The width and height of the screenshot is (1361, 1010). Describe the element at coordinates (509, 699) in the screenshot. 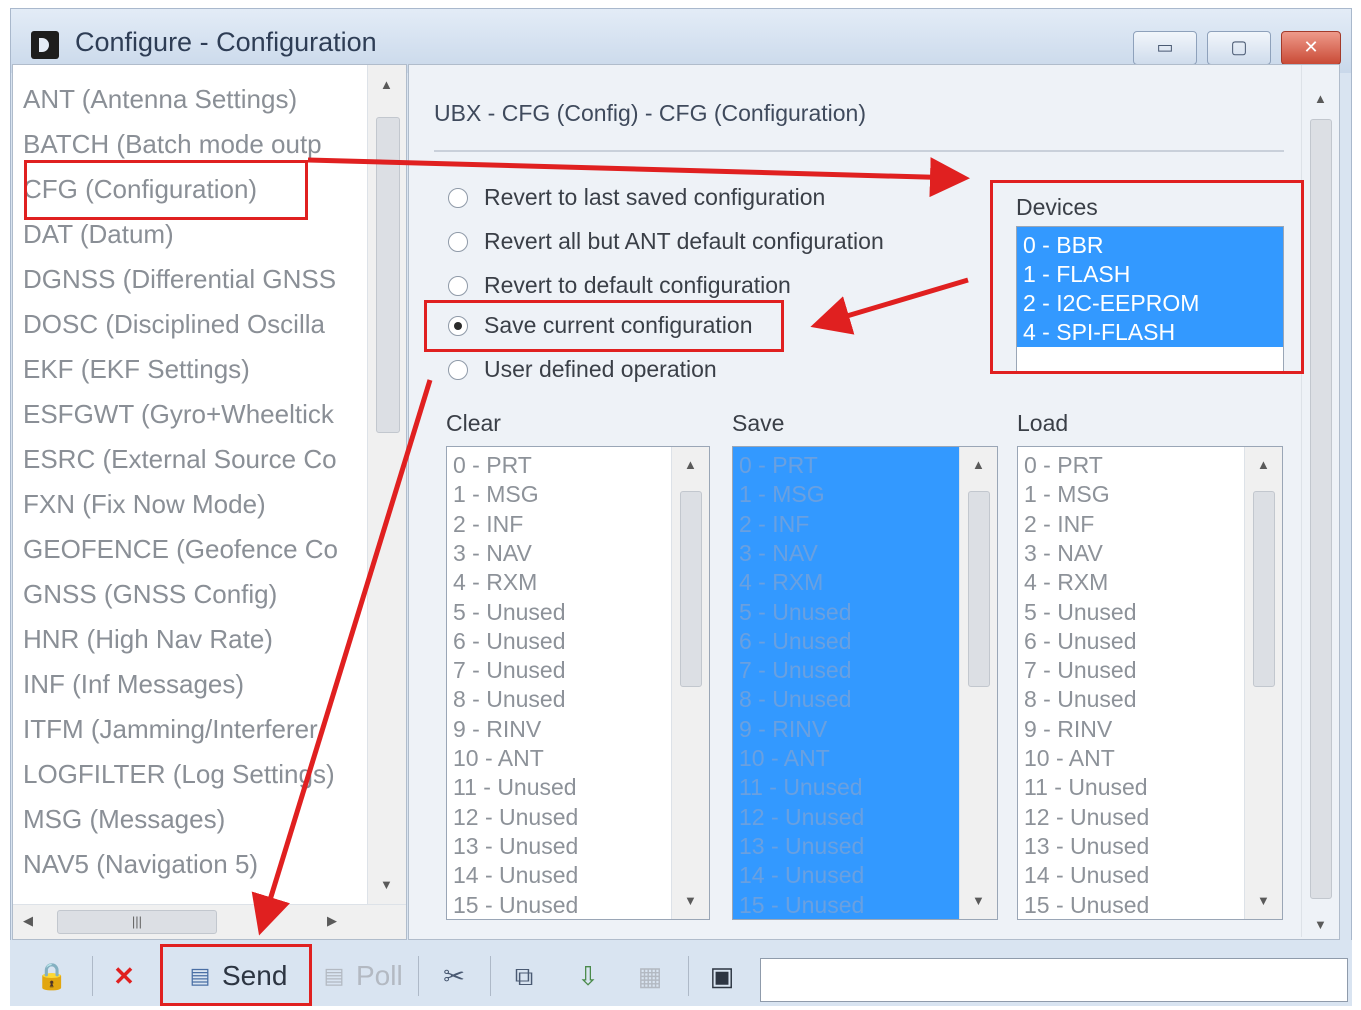

I see `clear-list-item: 8 - Unused` at that location.